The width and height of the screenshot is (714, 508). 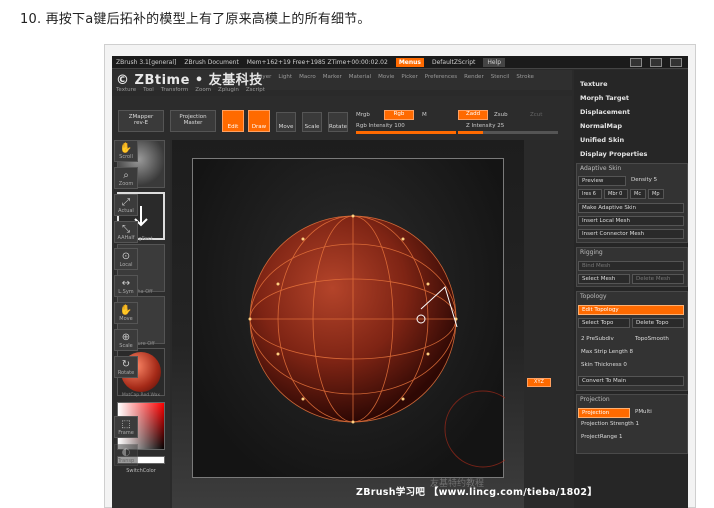 I want to click on rotate-label: Rotate, so click(x=338, y=127).